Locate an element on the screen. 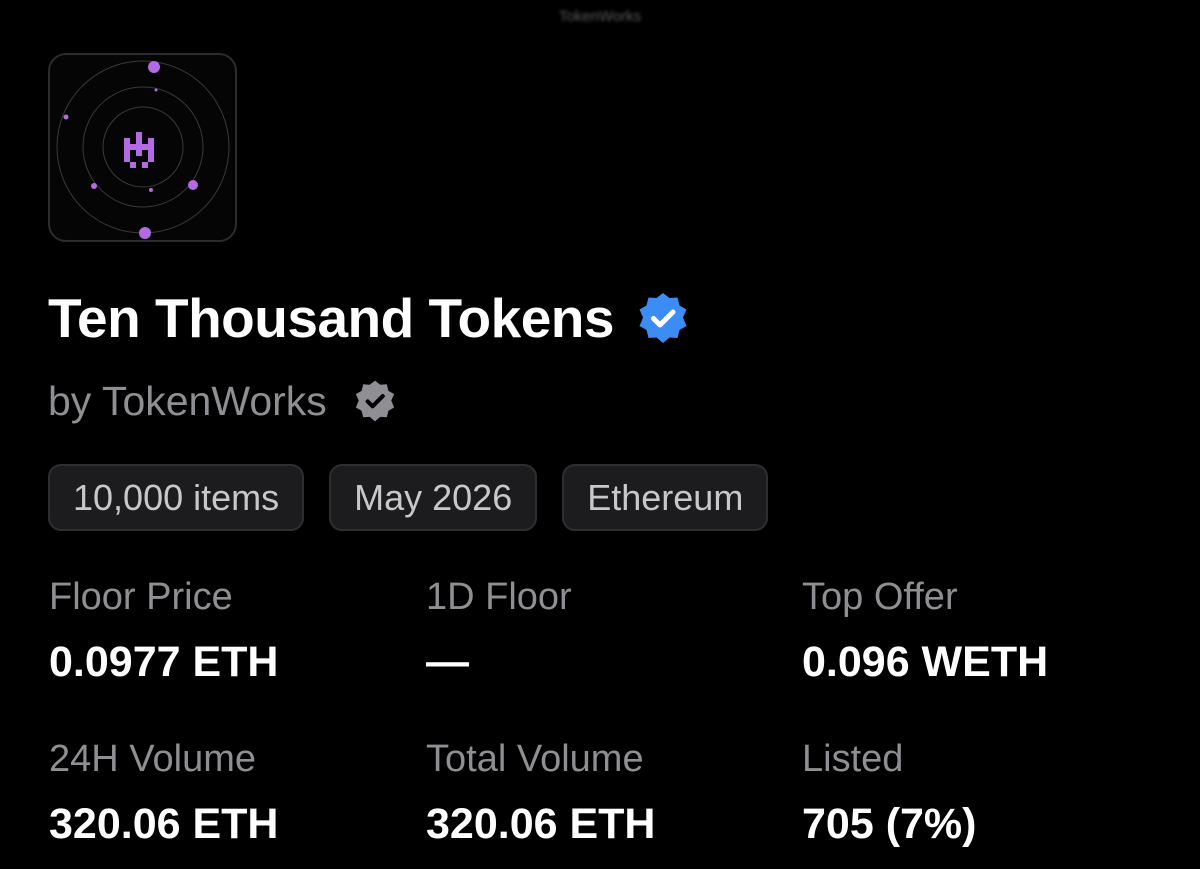  collection-title-row: Ten Thousand Tokens is located at coordinates (369, 318).